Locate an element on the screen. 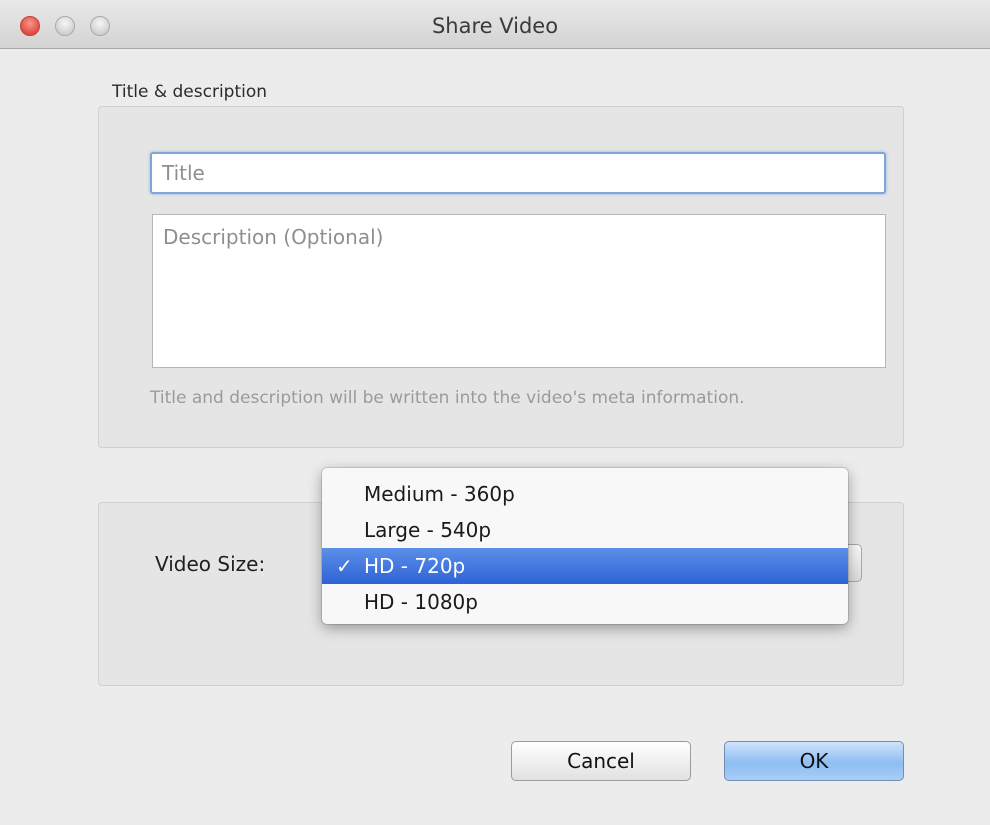 The height and width of the screenshot is (825, 990). title-input is located at coordinates (518, 173).